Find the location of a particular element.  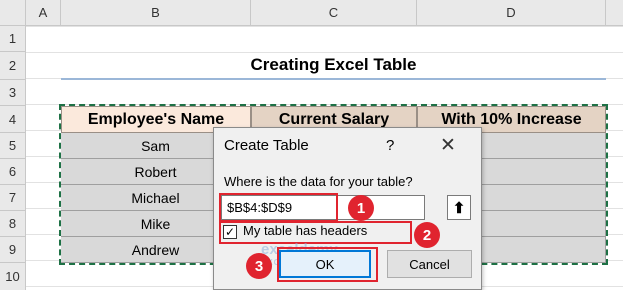

row-header-7: 7 is located at coordinates (13, 198).